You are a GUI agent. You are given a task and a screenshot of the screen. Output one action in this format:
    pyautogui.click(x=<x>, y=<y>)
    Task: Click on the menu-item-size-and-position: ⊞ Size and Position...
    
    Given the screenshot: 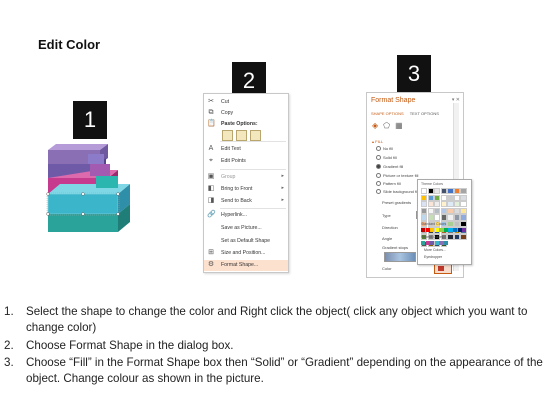 What is the action you would take?
    pyautogui.click(x=246, y=253)
    